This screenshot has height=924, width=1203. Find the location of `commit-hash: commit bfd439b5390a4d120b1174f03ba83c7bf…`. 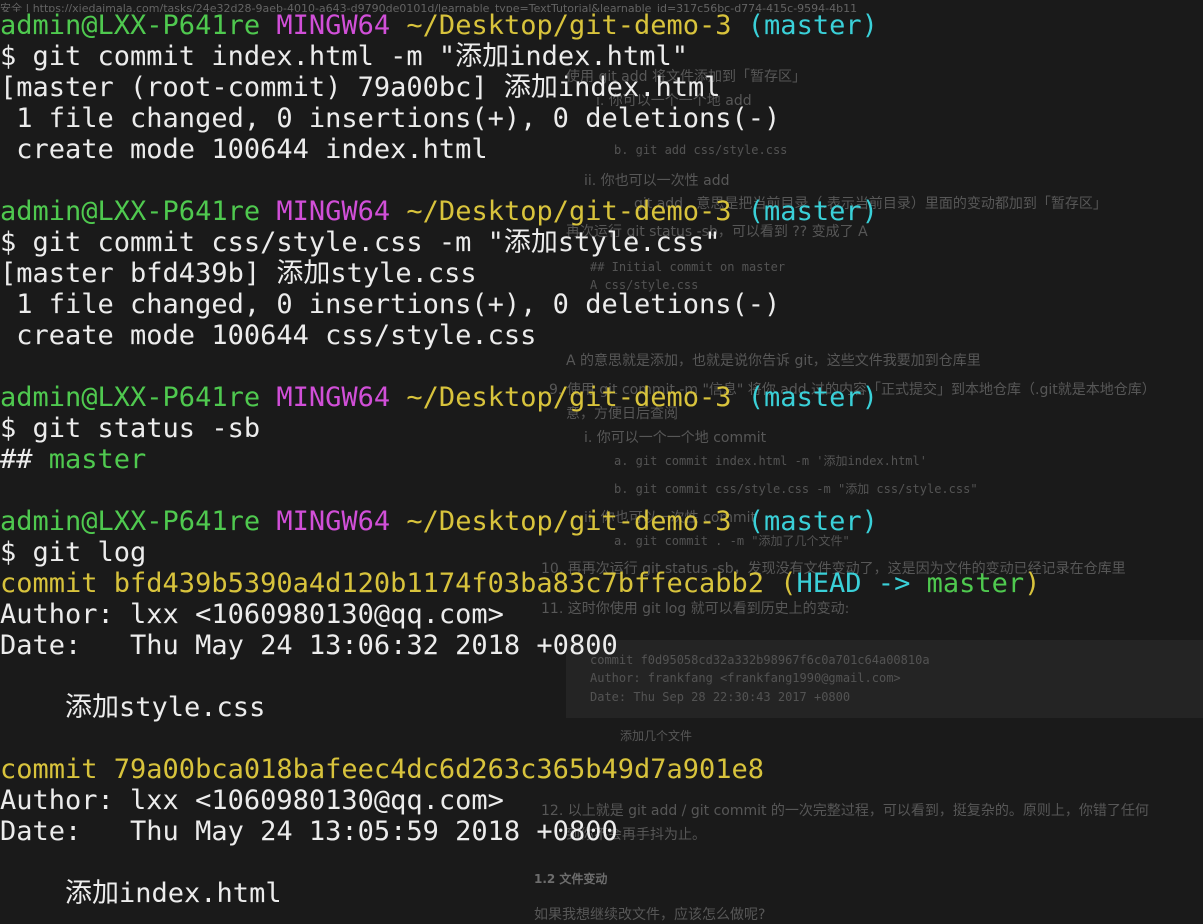

commit-hash: commit bfd439b5390a4d120b1174f03ba83c7bf… is located at coordinates (382, 583).